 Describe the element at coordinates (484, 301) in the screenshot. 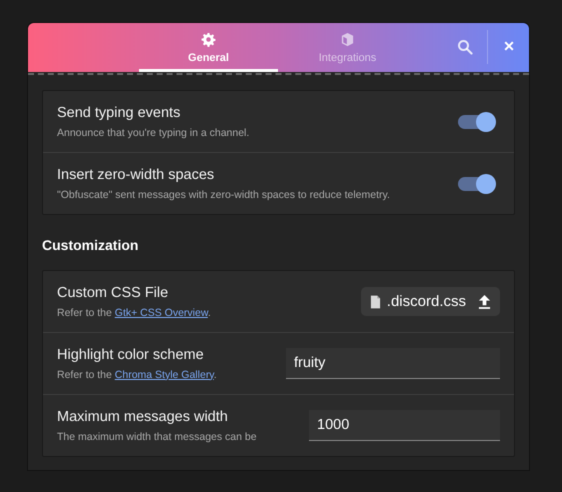

I see `upload-icon` at that location.